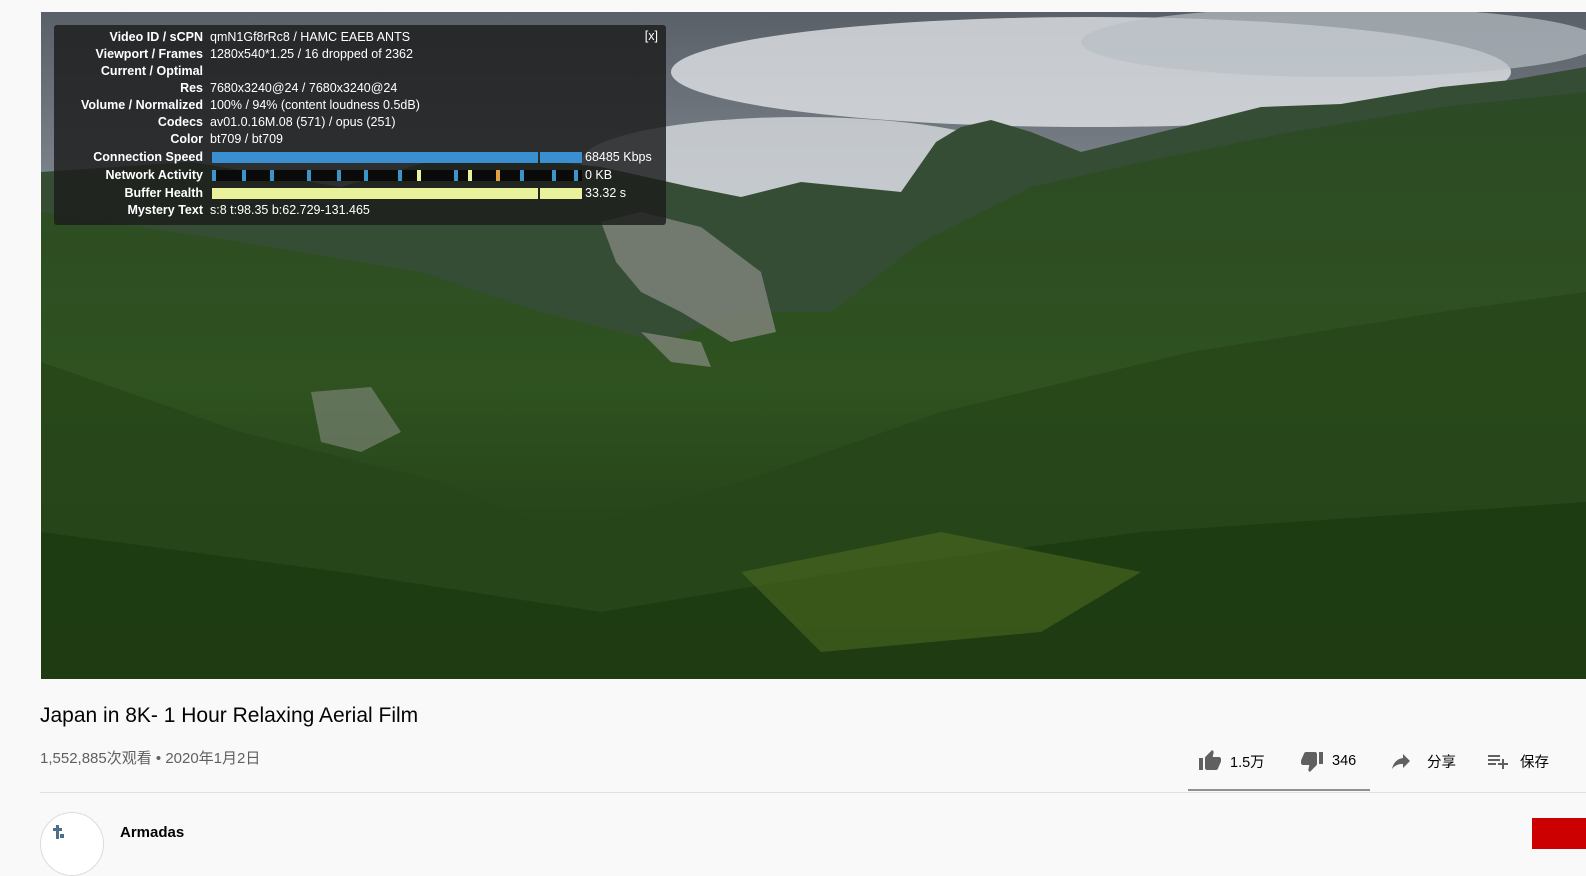 Image resolution: width=1586 pixels, height=876 pixels. I want to click on share-arrow-icon, so click(1401, 761).